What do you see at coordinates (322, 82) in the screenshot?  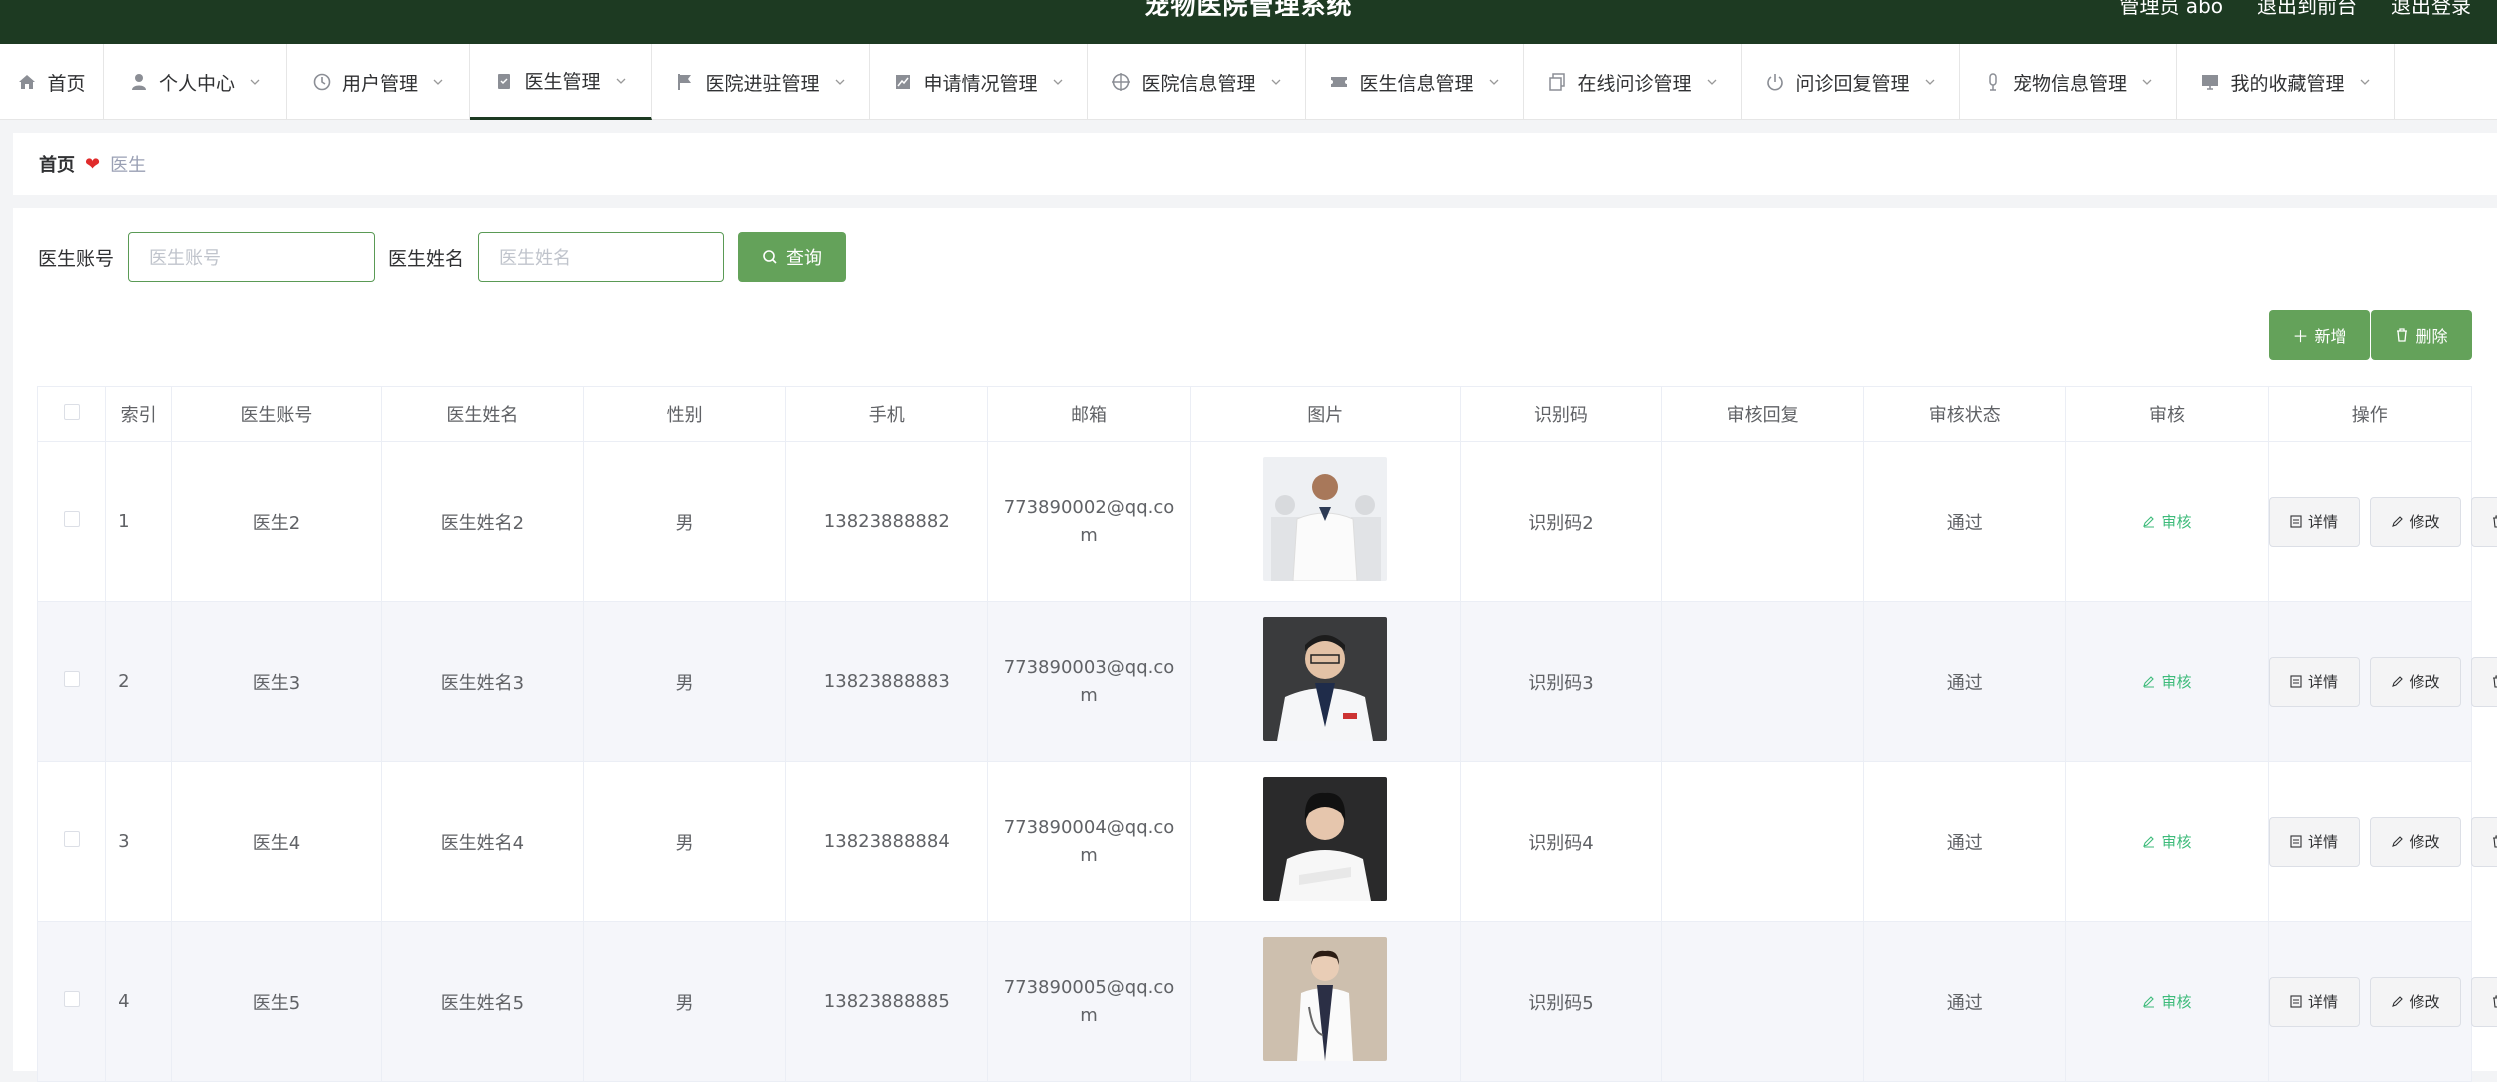 I see `clock-icon` at bounding box center [322, 82].